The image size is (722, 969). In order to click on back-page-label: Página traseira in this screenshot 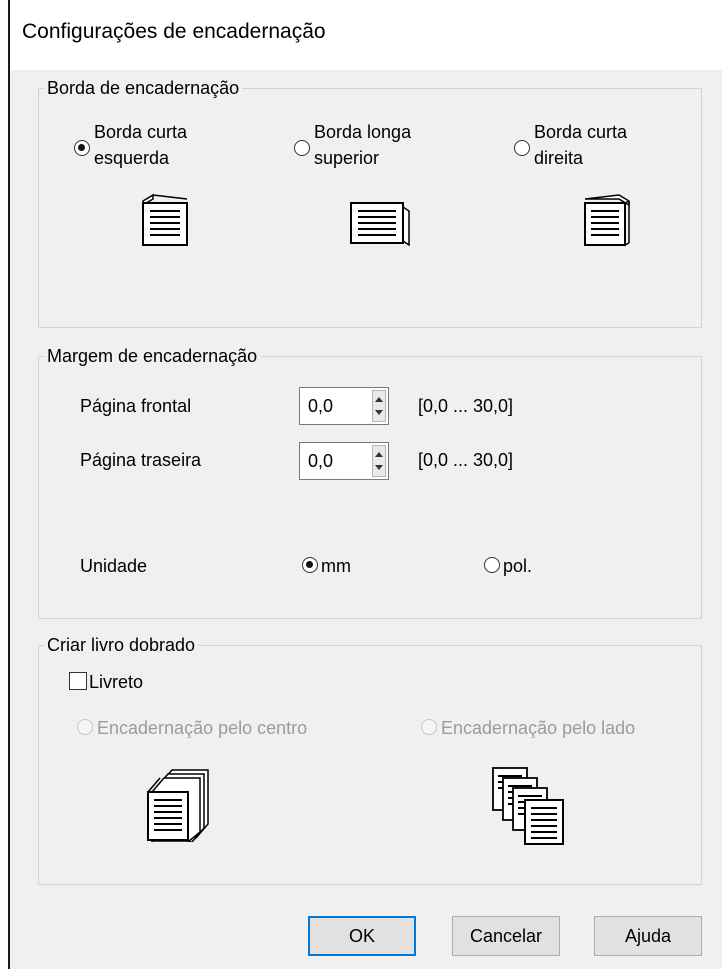, I will do `click(141, 460)`.